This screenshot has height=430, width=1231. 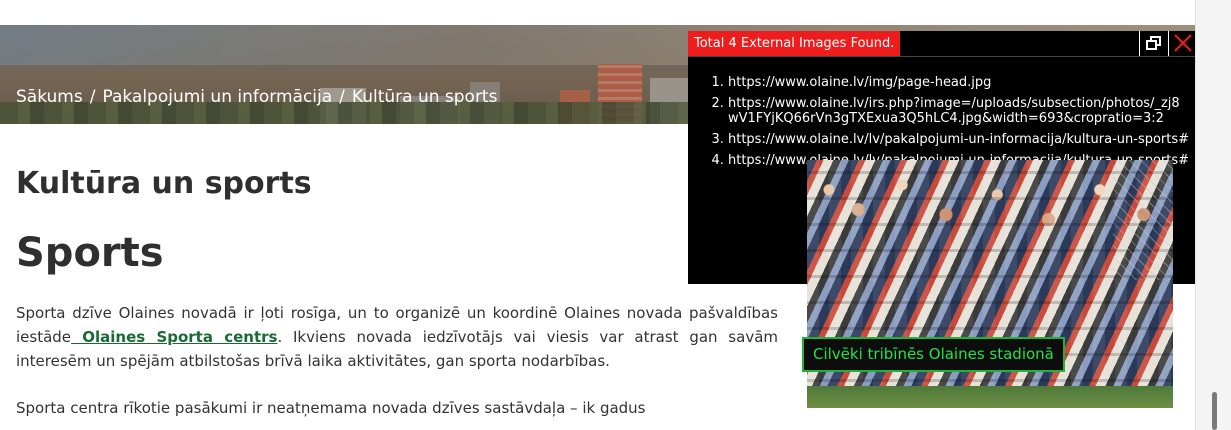 I want to click on breadcrumb-parent: Pakalpojumi un informācija, so click(x=217, y=97).